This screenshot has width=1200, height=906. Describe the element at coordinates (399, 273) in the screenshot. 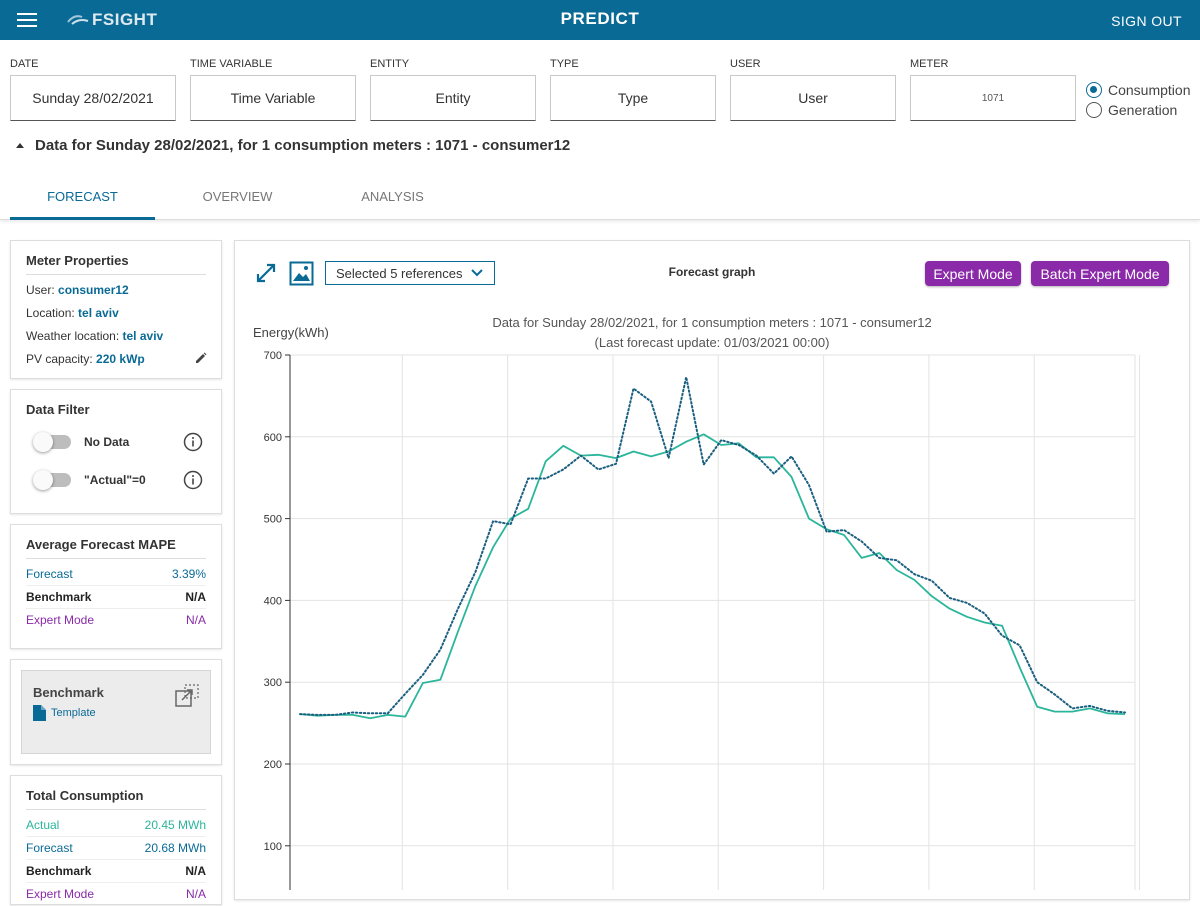

I see `references-select-label: Selected 5 references` at that location.